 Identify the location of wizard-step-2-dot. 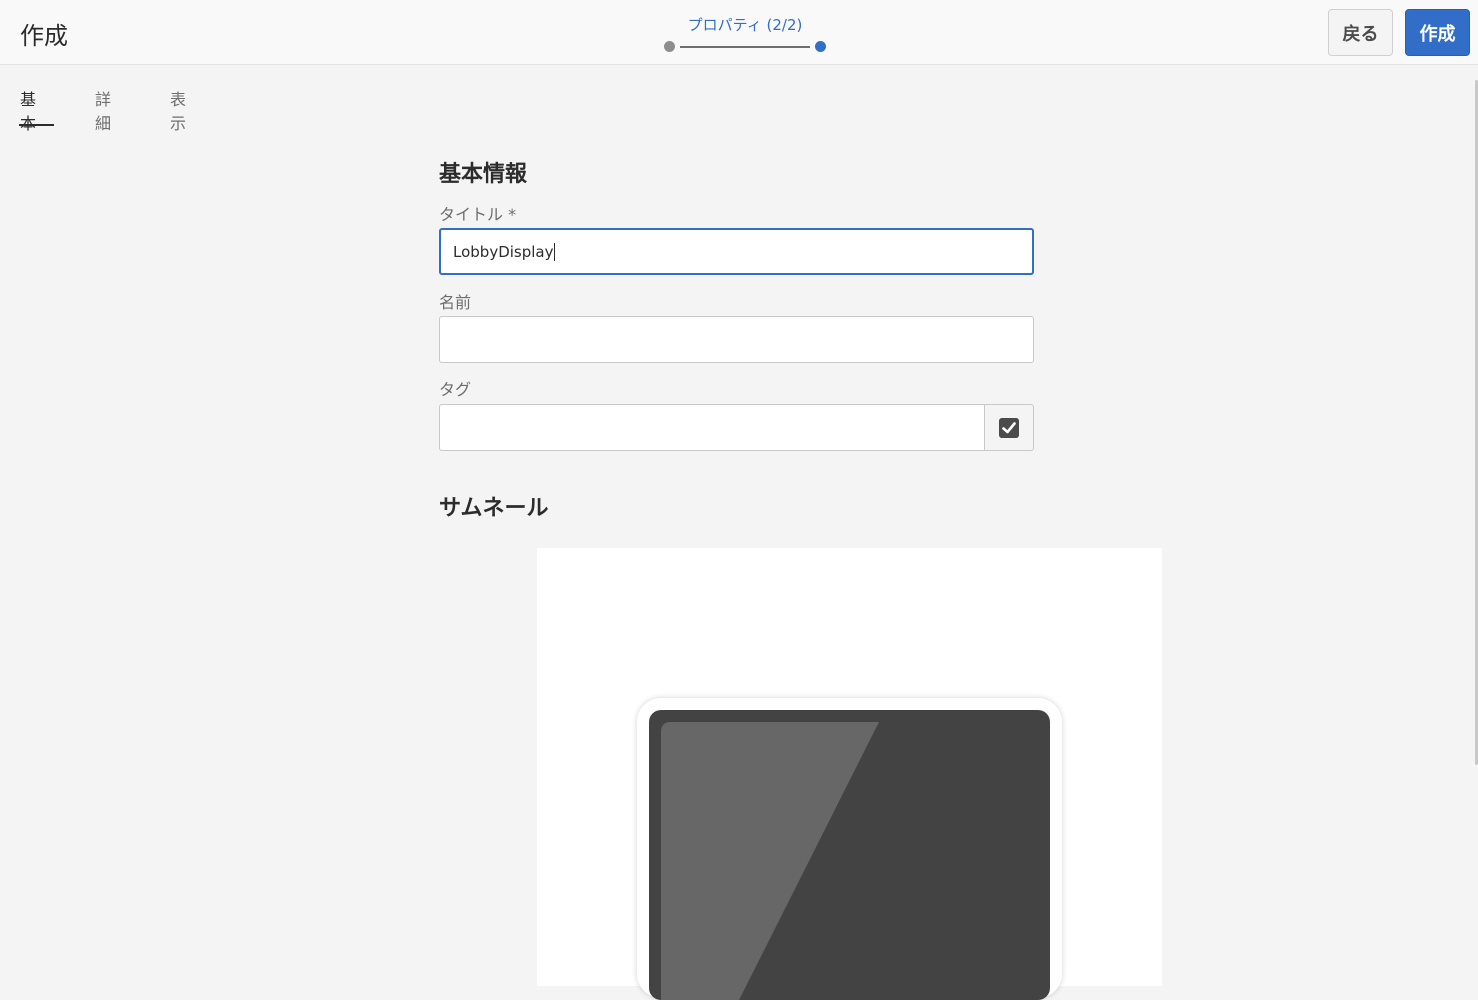
(820, 46).